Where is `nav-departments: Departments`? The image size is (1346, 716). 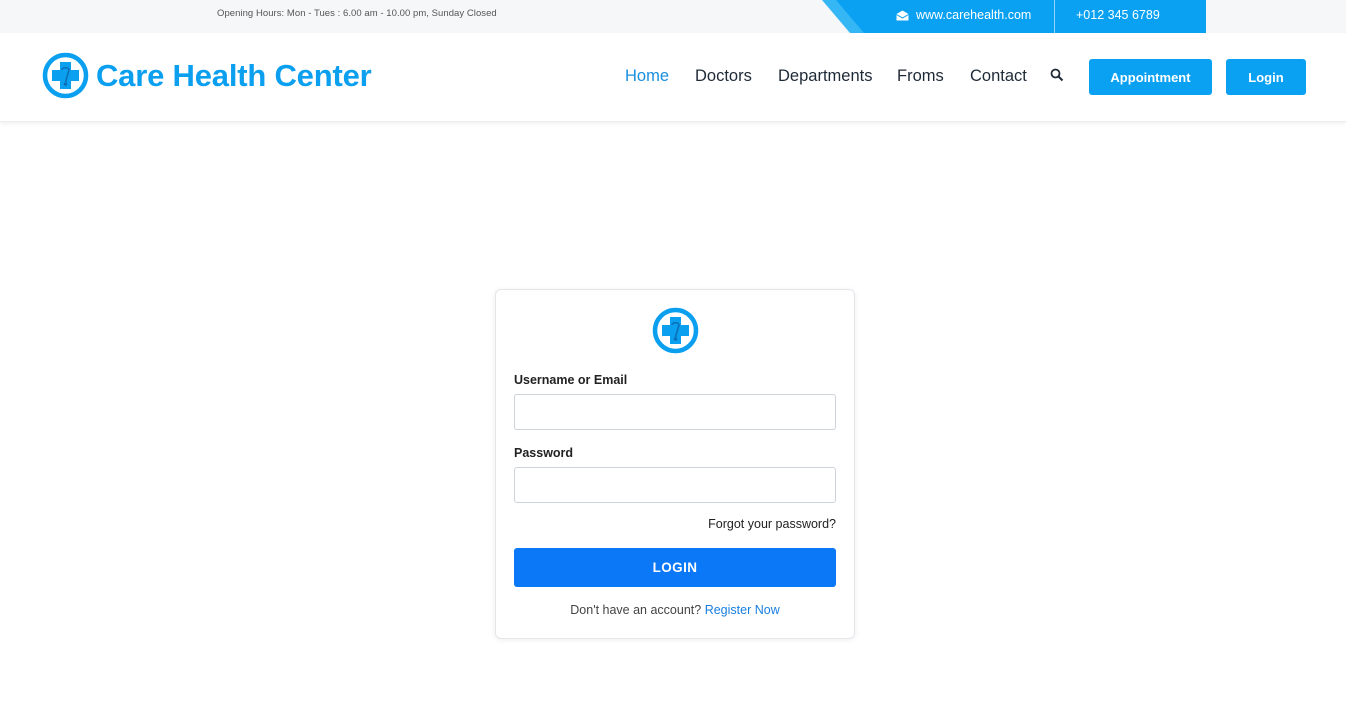
nav-departments: Departments is located at coordinates (825, 76).